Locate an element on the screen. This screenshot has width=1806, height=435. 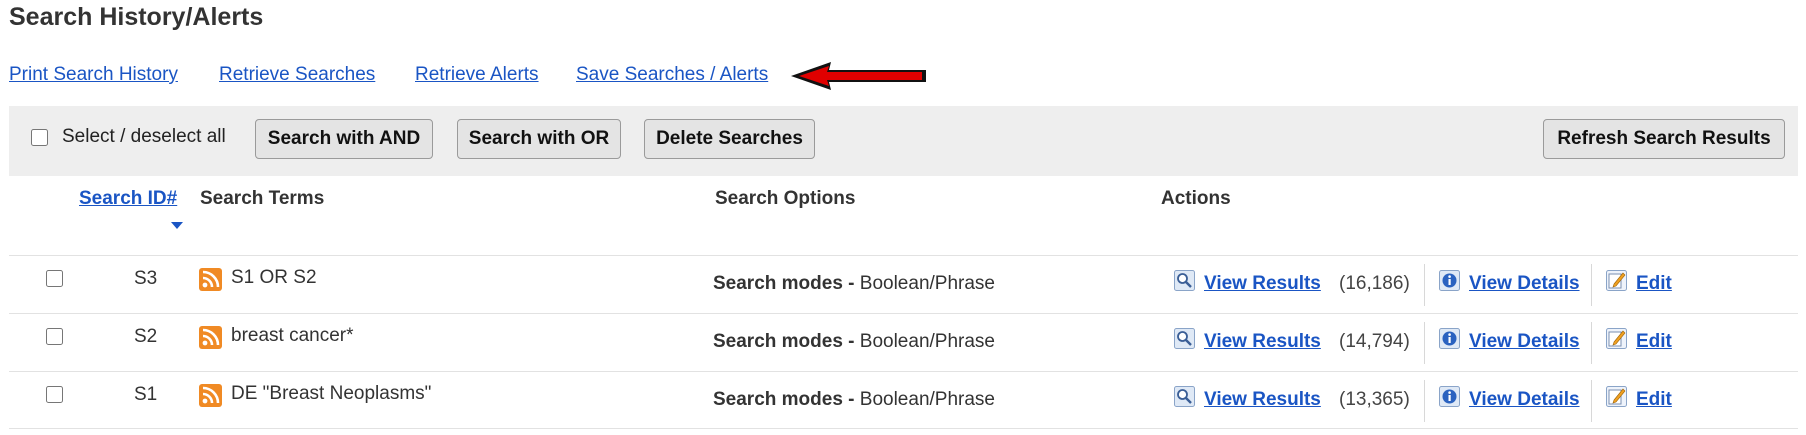
search-terms: S1 OR S2 is located at coordinates (274, 277).